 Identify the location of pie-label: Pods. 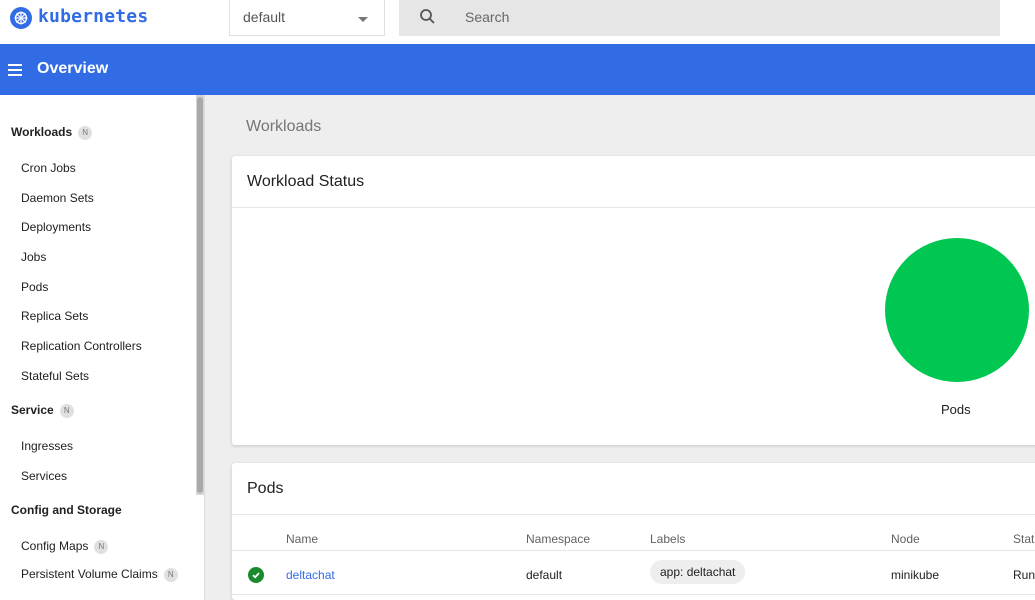
(956, 409).